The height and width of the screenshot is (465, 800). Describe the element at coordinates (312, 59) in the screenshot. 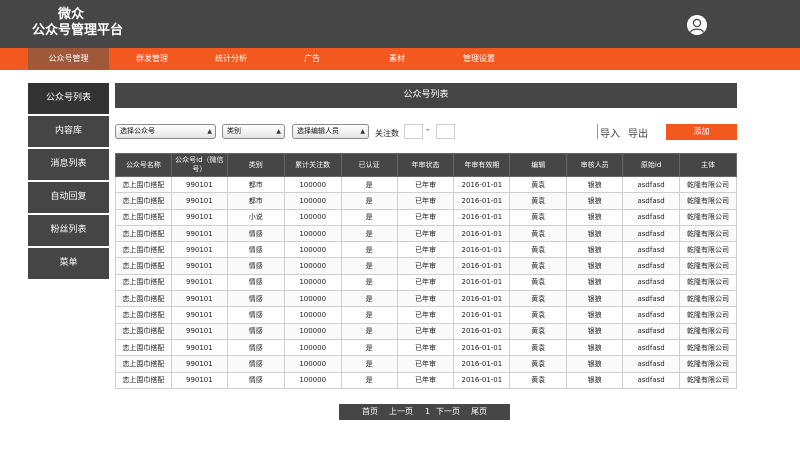

I see `nav-ads: 广告` at that location.